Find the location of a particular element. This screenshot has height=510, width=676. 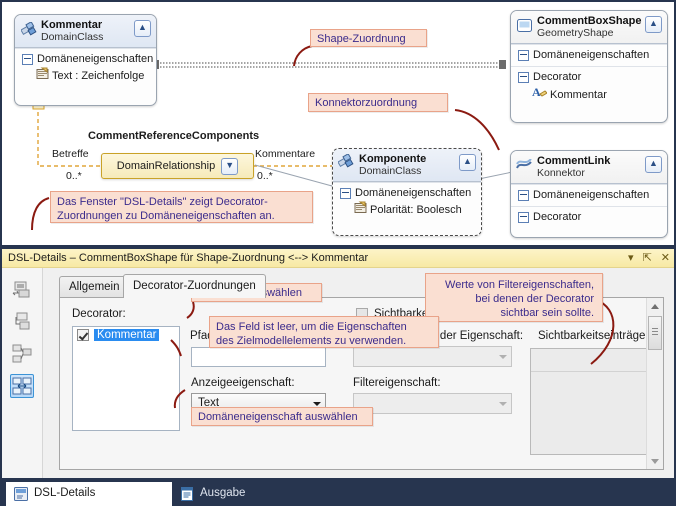

shape-komponente-title: Komponente is located at coordinates (393, 159).